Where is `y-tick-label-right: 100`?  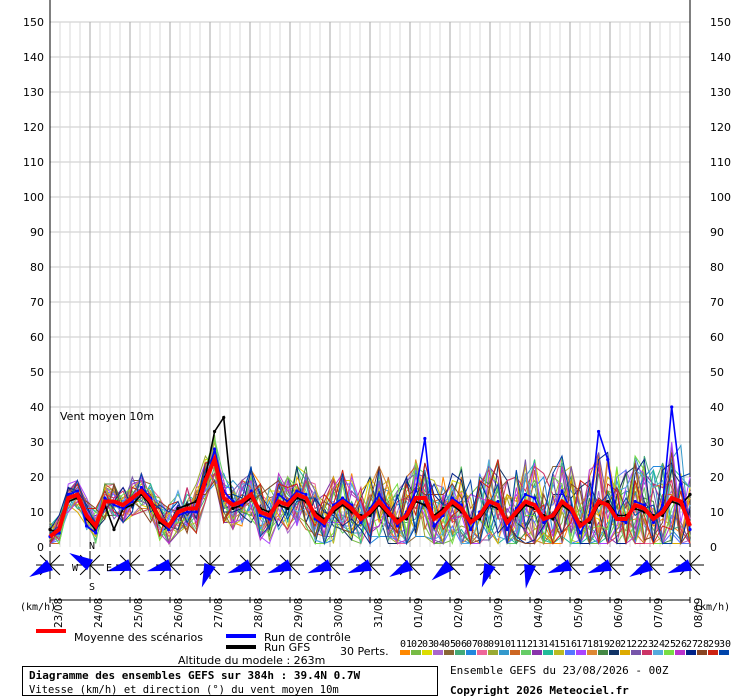
y-tick-label-right: 100 is located at coordinates (720, 197).